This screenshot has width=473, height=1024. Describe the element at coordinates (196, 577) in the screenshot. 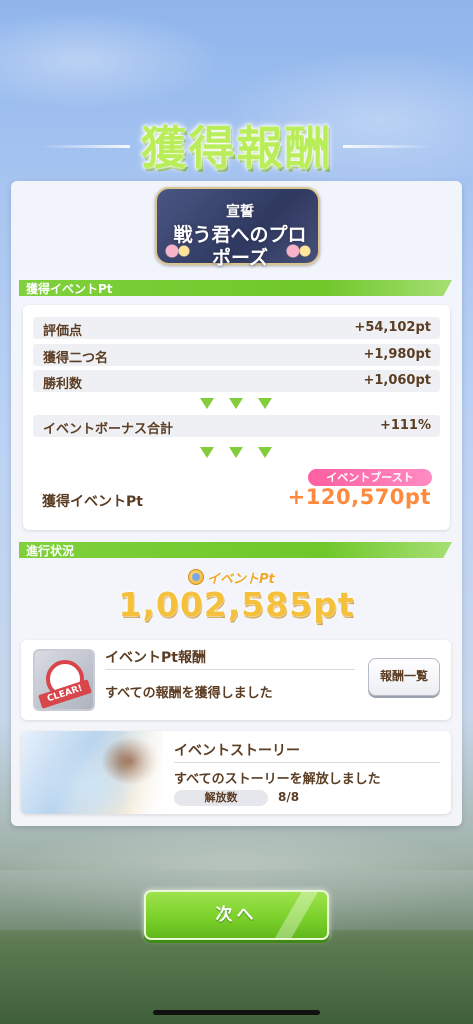

I see `event-pt-coin-icon` at that location.